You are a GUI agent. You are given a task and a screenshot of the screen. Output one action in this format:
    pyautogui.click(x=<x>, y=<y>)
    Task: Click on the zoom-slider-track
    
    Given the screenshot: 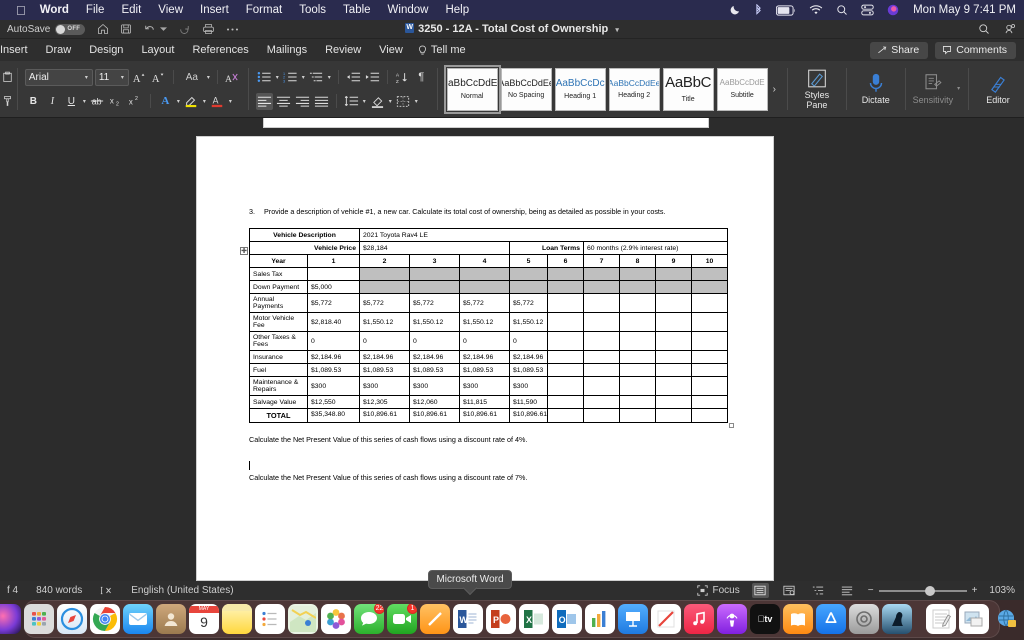 What is the action you would take?
    pyautogui.click(x=922, y=590)
    